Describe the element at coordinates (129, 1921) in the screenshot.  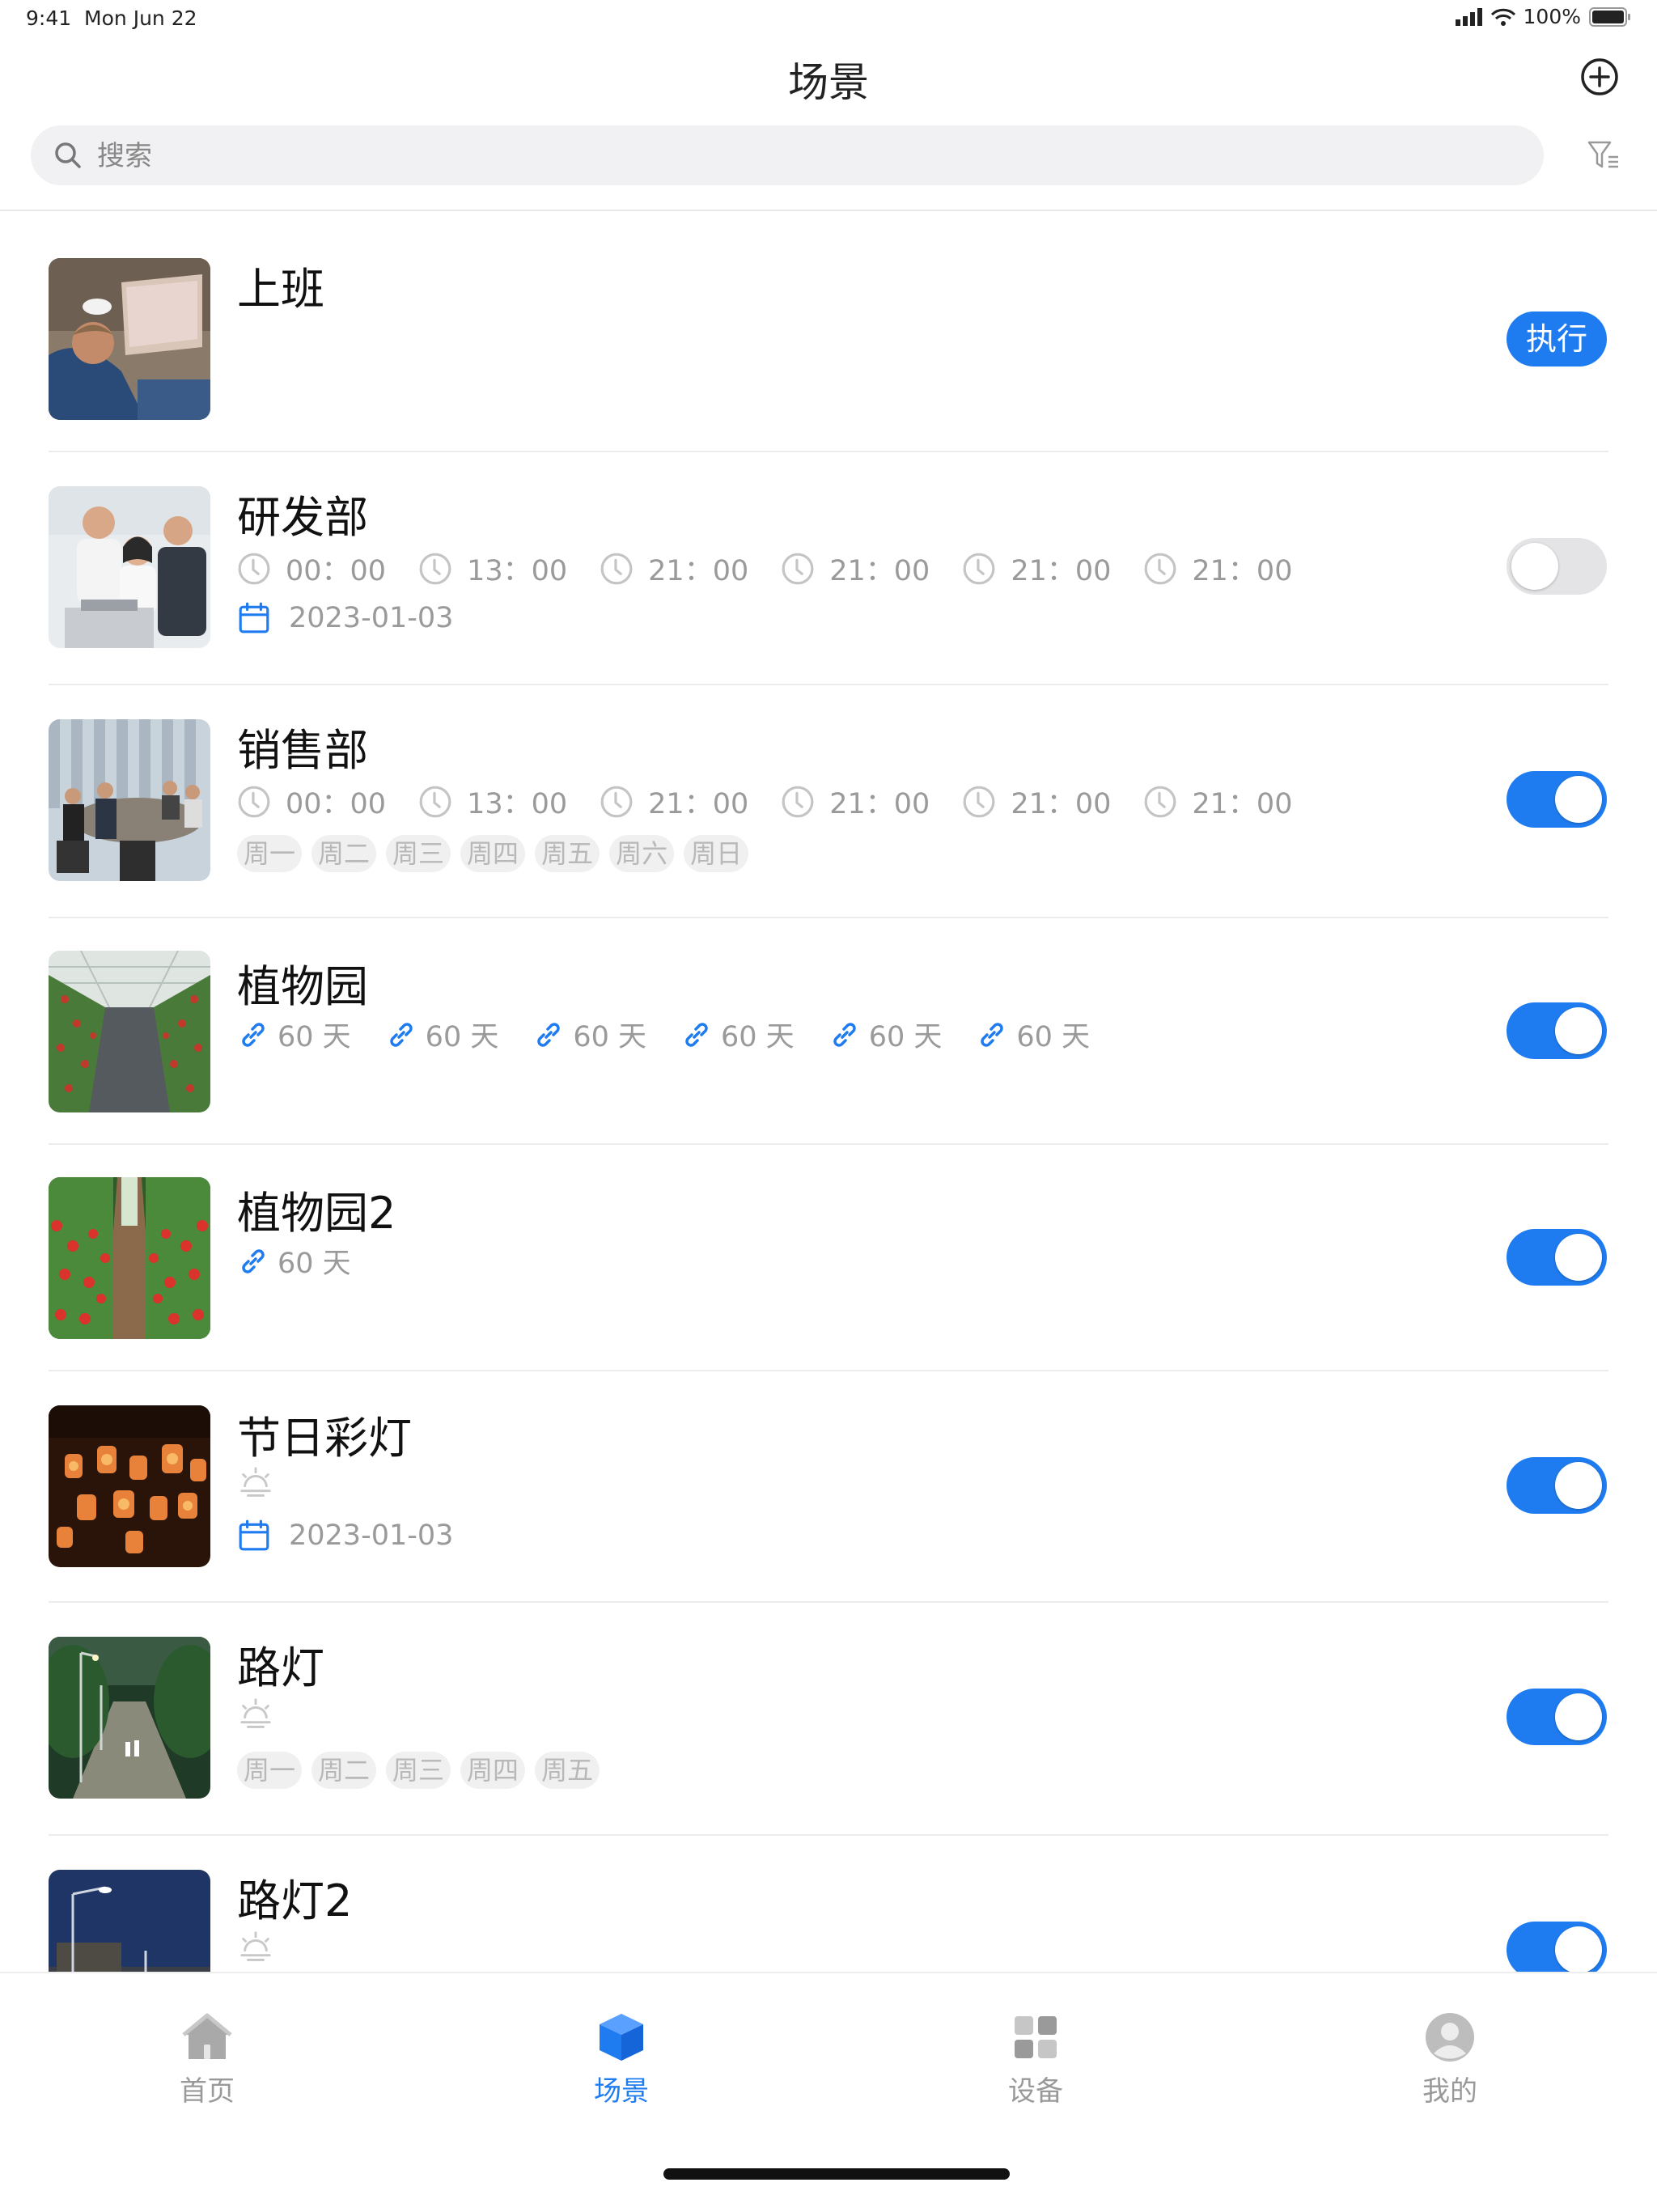
I see `scene-image-street-lamp-night` at that location.